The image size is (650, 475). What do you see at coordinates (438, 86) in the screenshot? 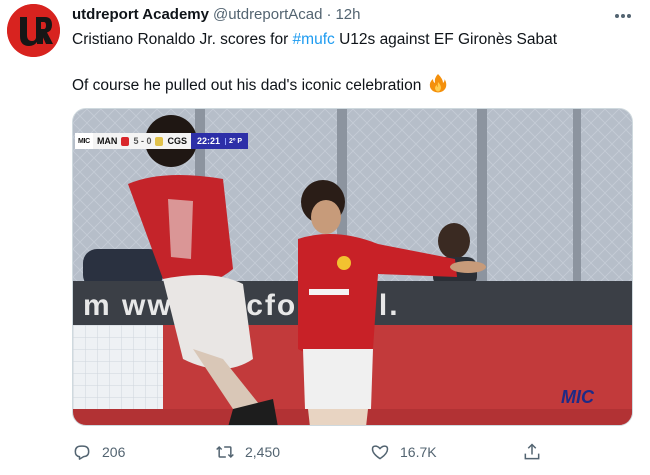
I see `fire-emoji-icon` at bounding box center [438, 86].